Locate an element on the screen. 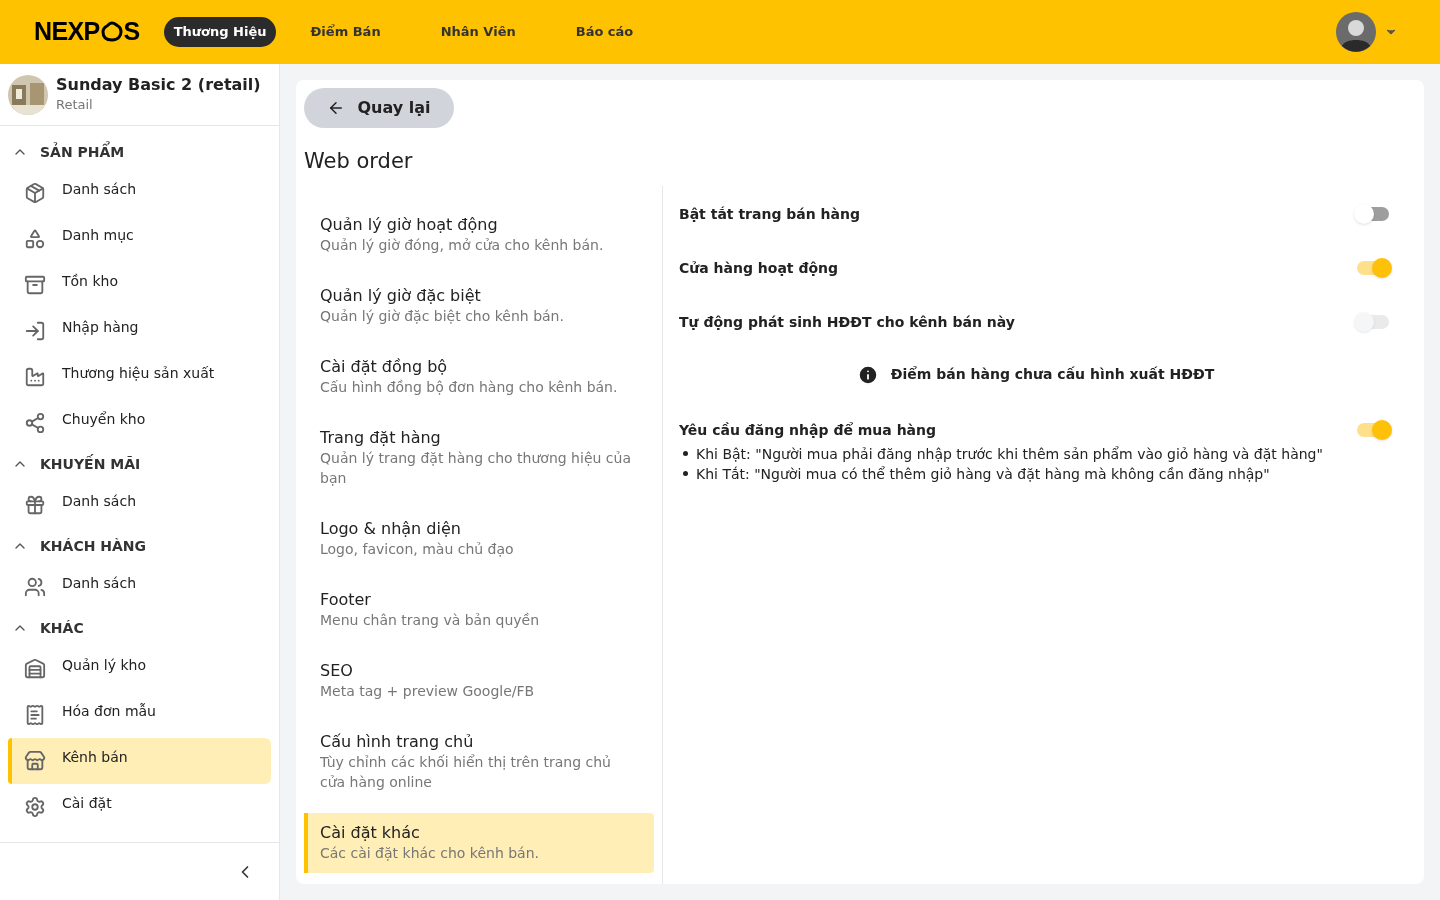  settings-icon is located at coordinates (35, 807).